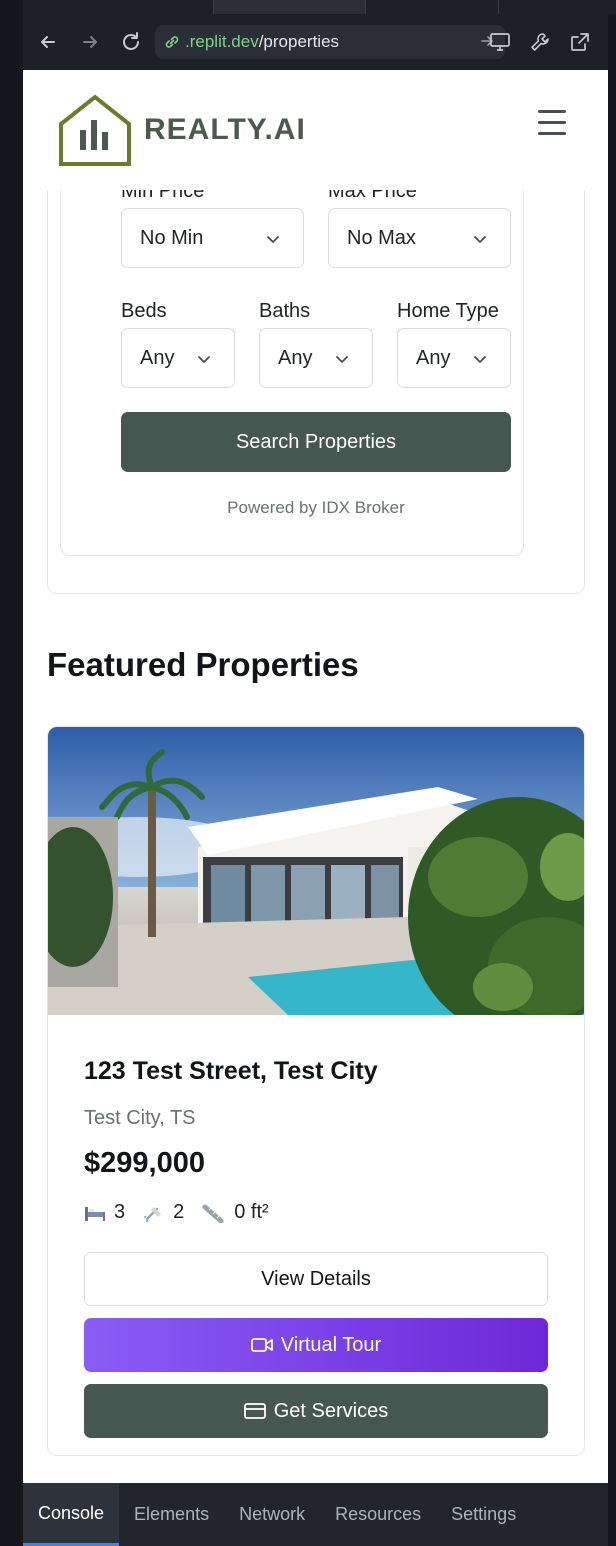  What do you see at coordinates (157, 357) in the screenshot?
I see `beds-value: Any` at bounding box center [157, 357].